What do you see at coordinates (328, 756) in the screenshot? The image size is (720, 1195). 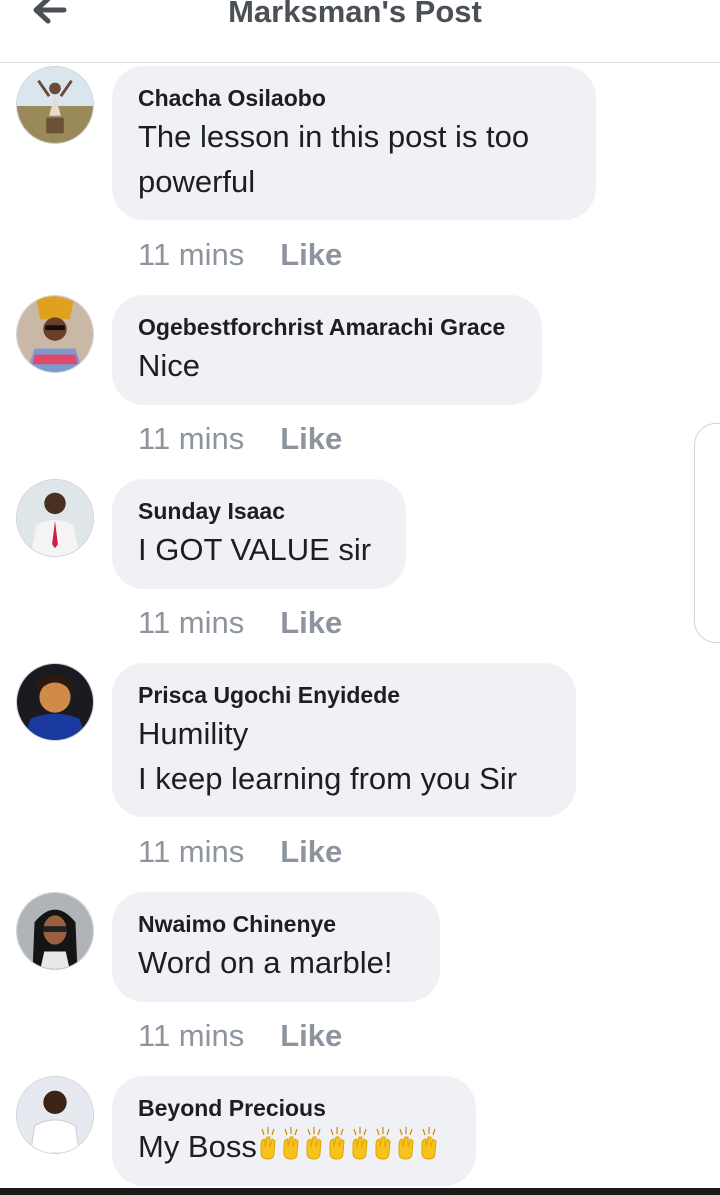 I see `comment-text: Humility I keep learning from you Sir` at bounding box center [328, 756].